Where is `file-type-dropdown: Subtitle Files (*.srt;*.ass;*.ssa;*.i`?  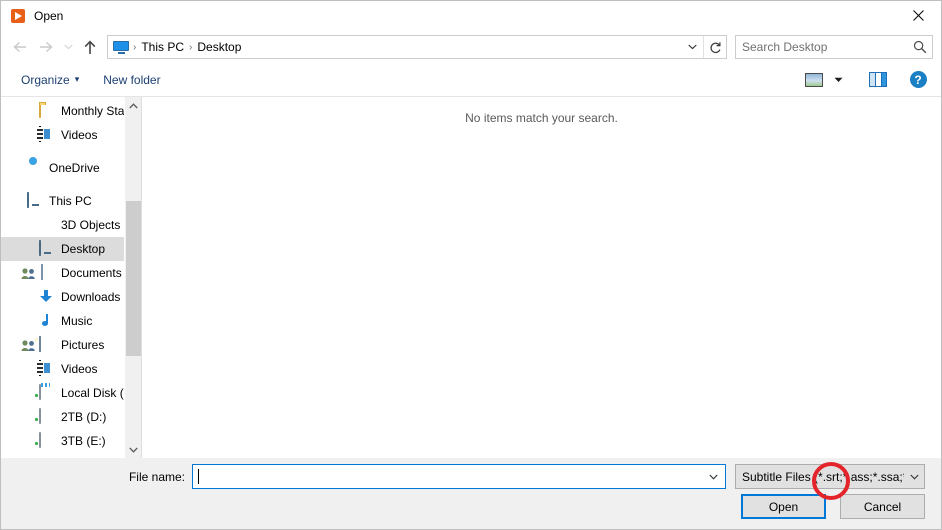
file-type-dropdown: Subtitle Files (*.srt;*.ass;*.ssa;*.i is located at coordinates (830, 476).